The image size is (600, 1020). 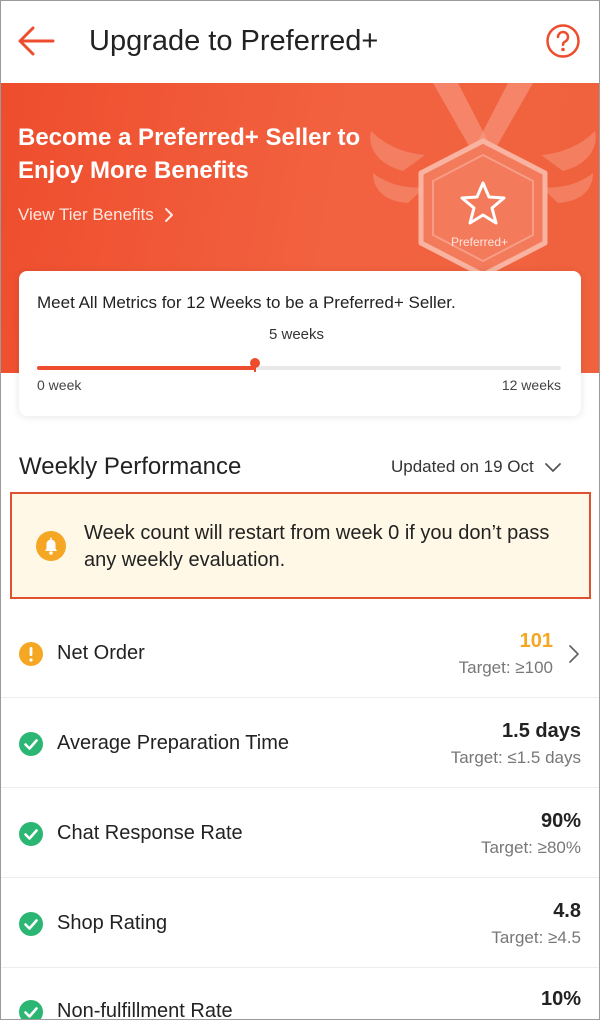 I want to click on help-button, so click(x=563, y=41).